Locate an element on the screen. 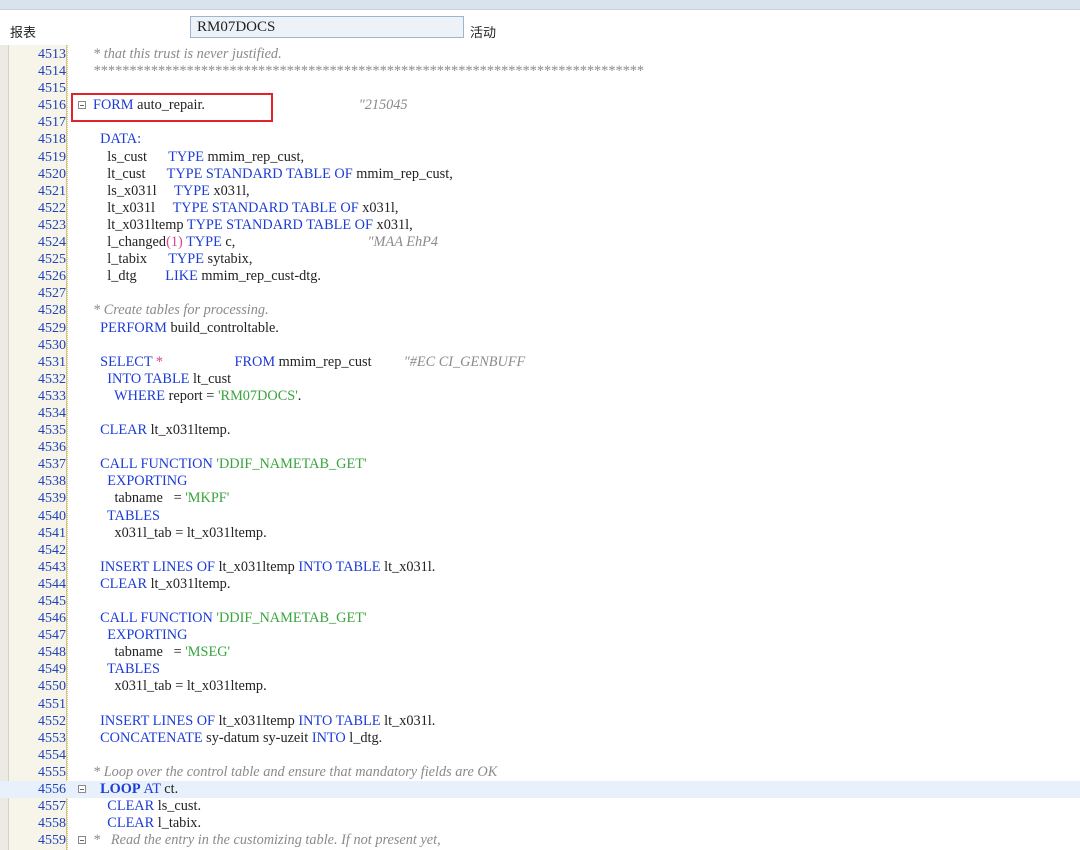 The width and height of the screenshot is (1080, 850). line-number: 4531 is located at coordinates (52, 362).